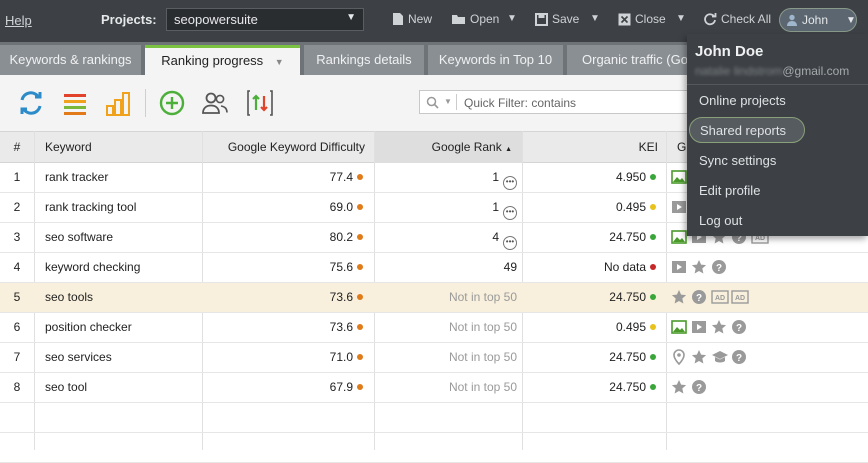 The image size is (868, 463). What do you see at coordinates (364, 60) in the screenshot?
I see `tab-rankings-details: Rankings details` at bounding box center [364, 60].